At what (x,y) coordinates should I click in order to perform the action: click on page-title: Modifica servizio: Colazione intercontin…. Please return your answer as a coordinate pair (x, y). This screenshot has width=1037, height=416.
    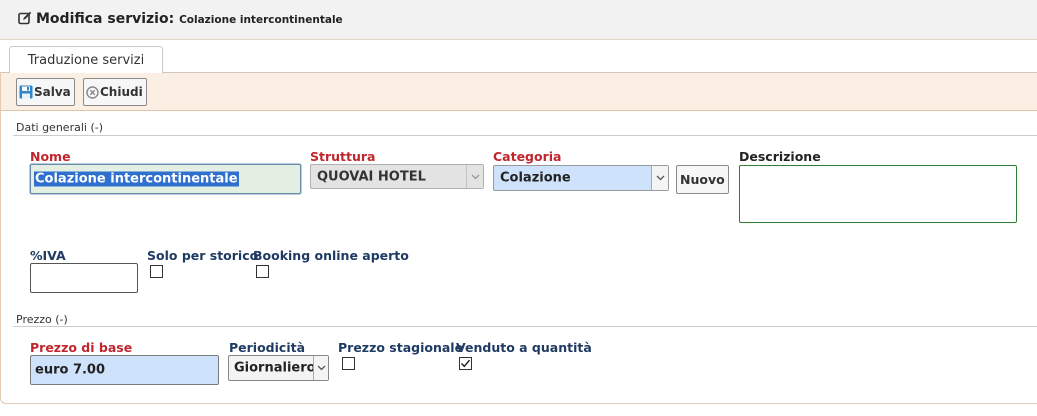
    Looking at the image, I should click on (180, 20).